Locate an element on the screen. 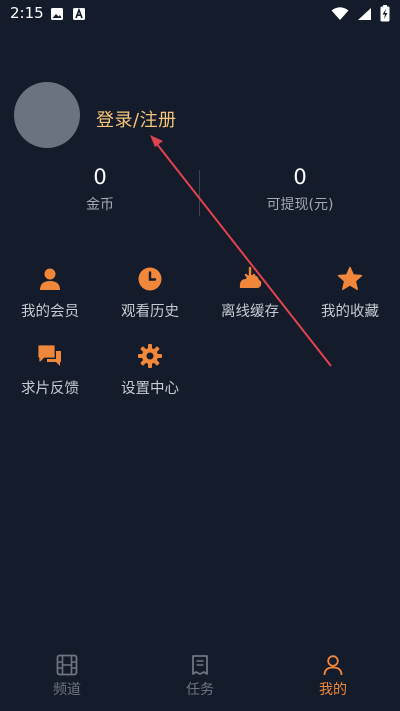 The height and width of the screenshot is (711, 400). bottom-tab-bar: 频道 任务 我的 is located at coordinates (200, 680).